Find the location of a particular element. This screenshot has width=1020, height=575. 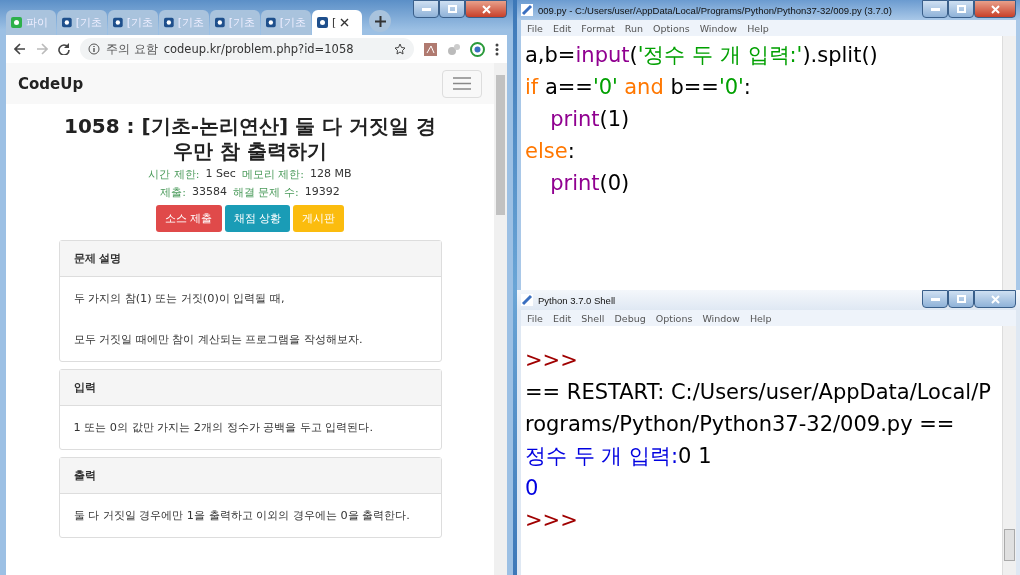

site-brand: CodeUp is located at coordinates (51, 83).